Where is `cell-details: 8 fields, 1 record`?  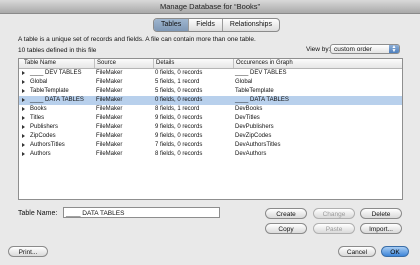 cell-details: 8 fields, 1 record is located at coordinates (177, 109).